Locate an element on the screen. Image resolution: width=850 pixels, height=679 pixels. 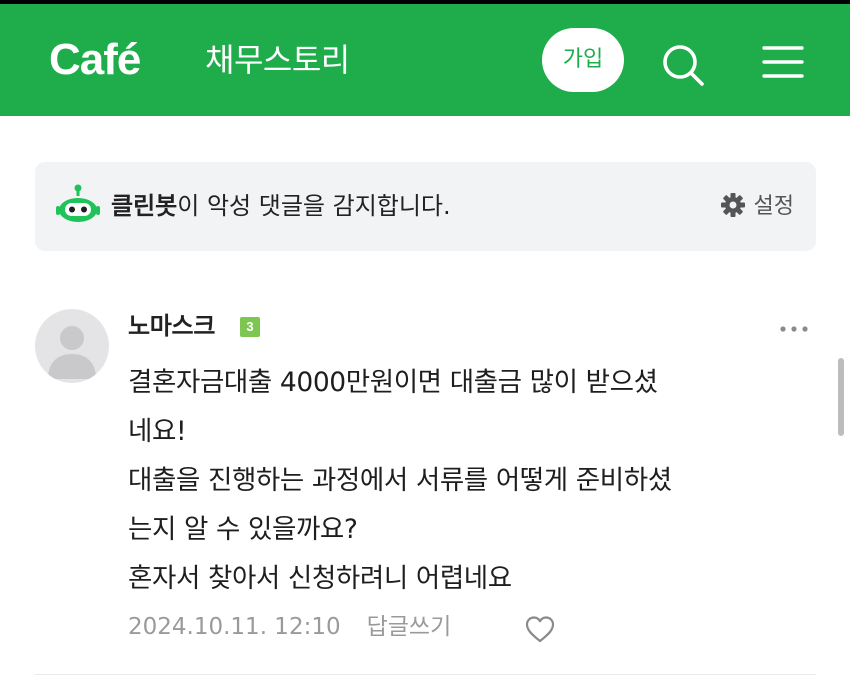
comment-line: 는지 알 수 있을까요? is located at coordinates (243, 529).